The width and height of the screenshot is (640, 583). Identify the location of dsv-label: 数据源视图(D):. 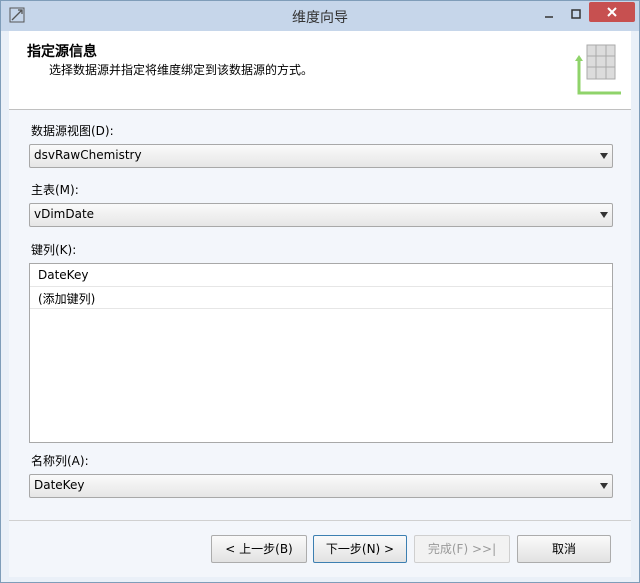
(72, 131).